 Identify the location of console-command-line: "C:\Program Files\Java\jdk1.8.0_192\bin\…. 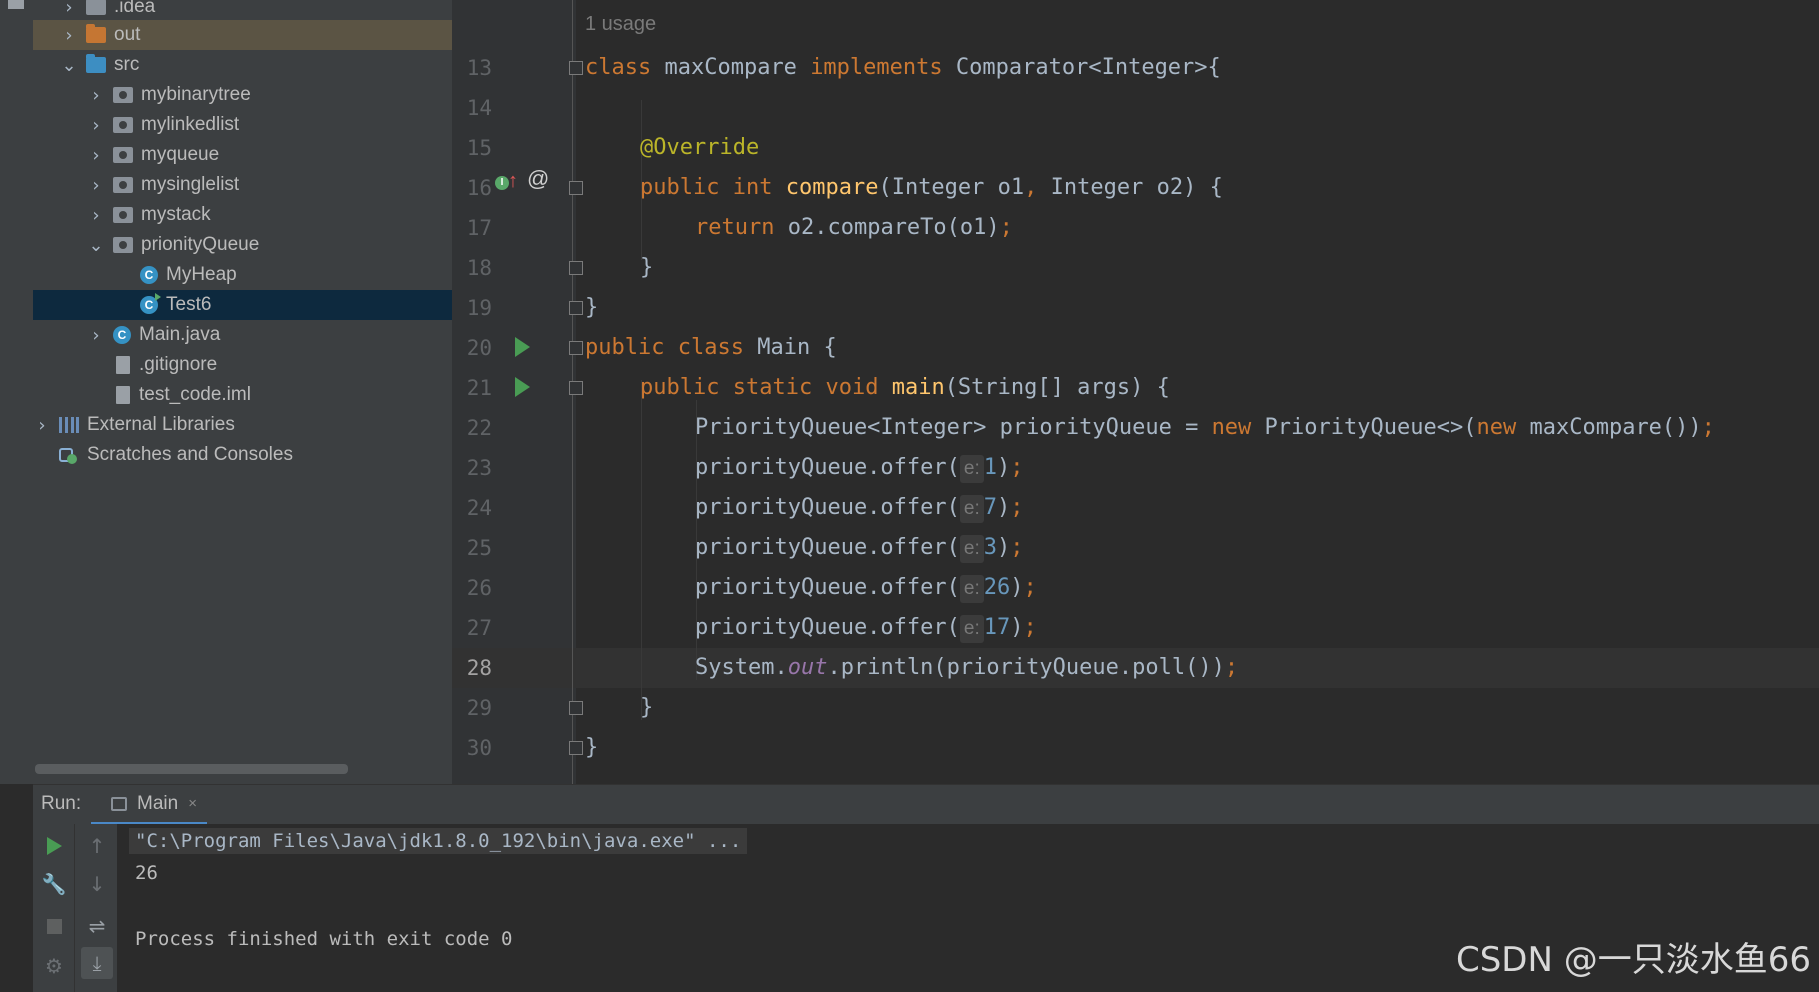
(438, 841).